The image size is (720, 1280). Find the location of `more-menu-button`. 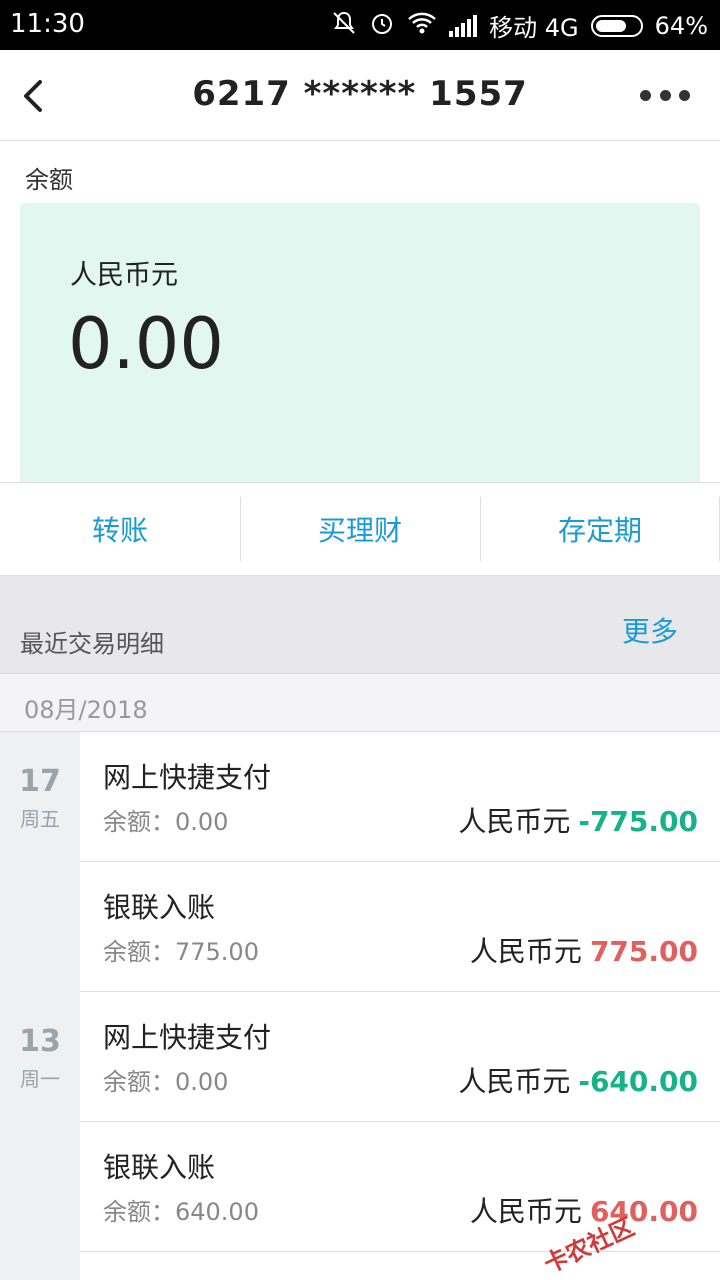

more-menu-button is located at coordinates (665, 95).